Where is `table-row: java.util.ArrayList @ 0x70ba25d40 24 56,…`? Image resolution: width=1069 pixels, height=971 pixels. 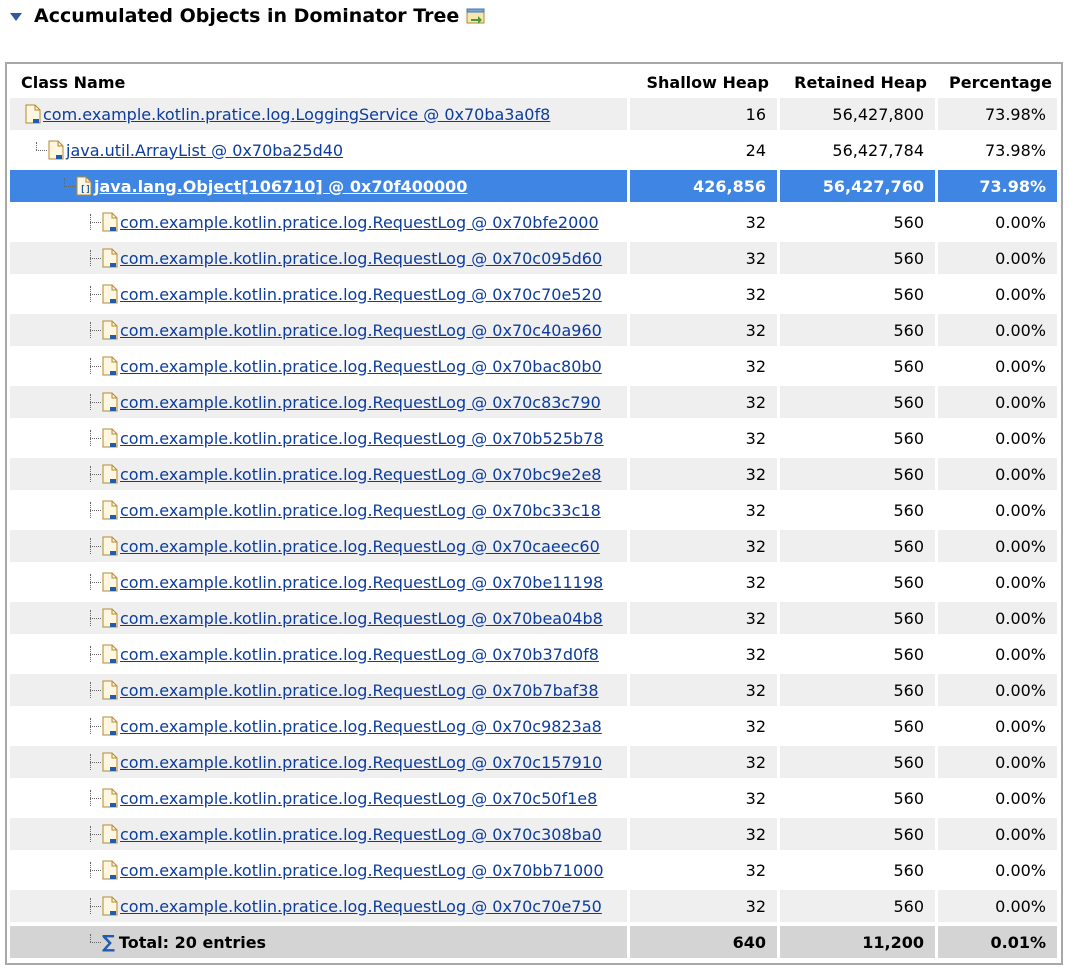
table-row: java.util.ArrayList @ 0x70ba25d40 24 56,… is located at coordinates (535, 152).